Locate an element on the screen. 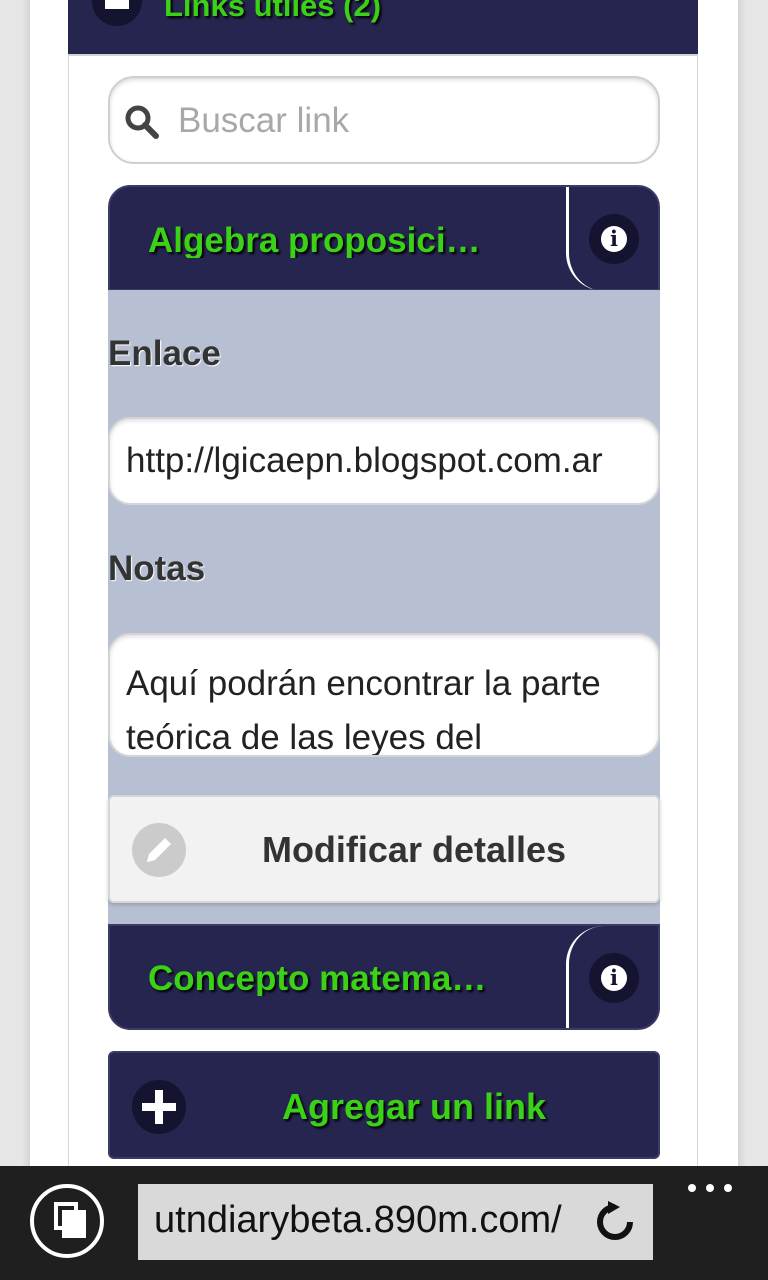 The width and height of the screenshot is (768, 1280). modify-details-label: Modificar detalles is located at coordinates (414, 849).